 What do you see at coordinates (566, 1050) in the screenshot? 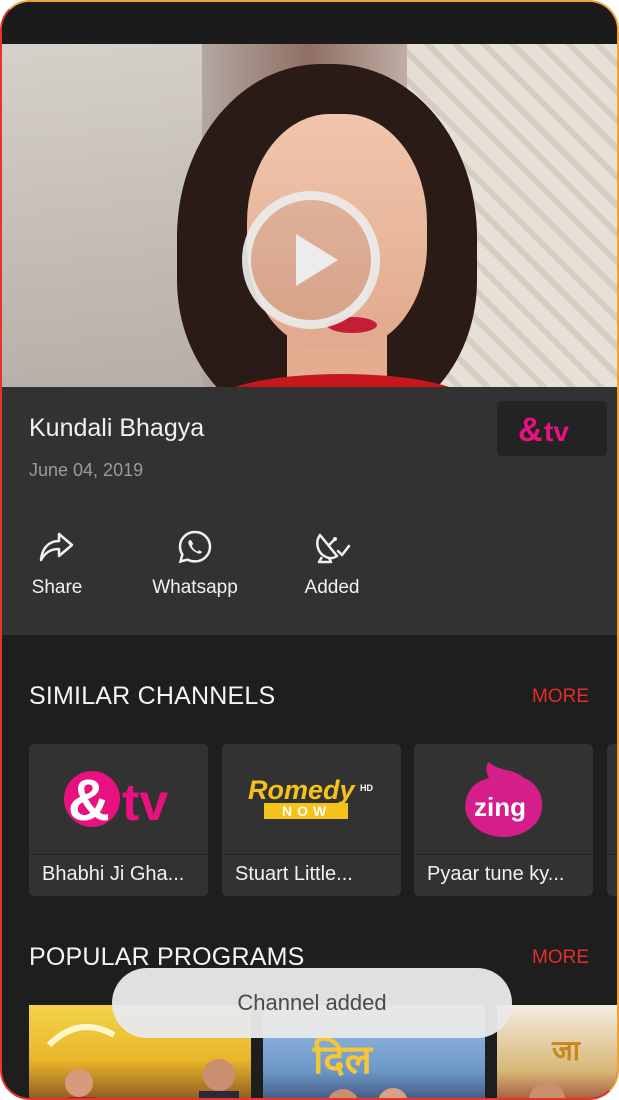
I see `svg-text: जा` at bounding box center [566, 1050].